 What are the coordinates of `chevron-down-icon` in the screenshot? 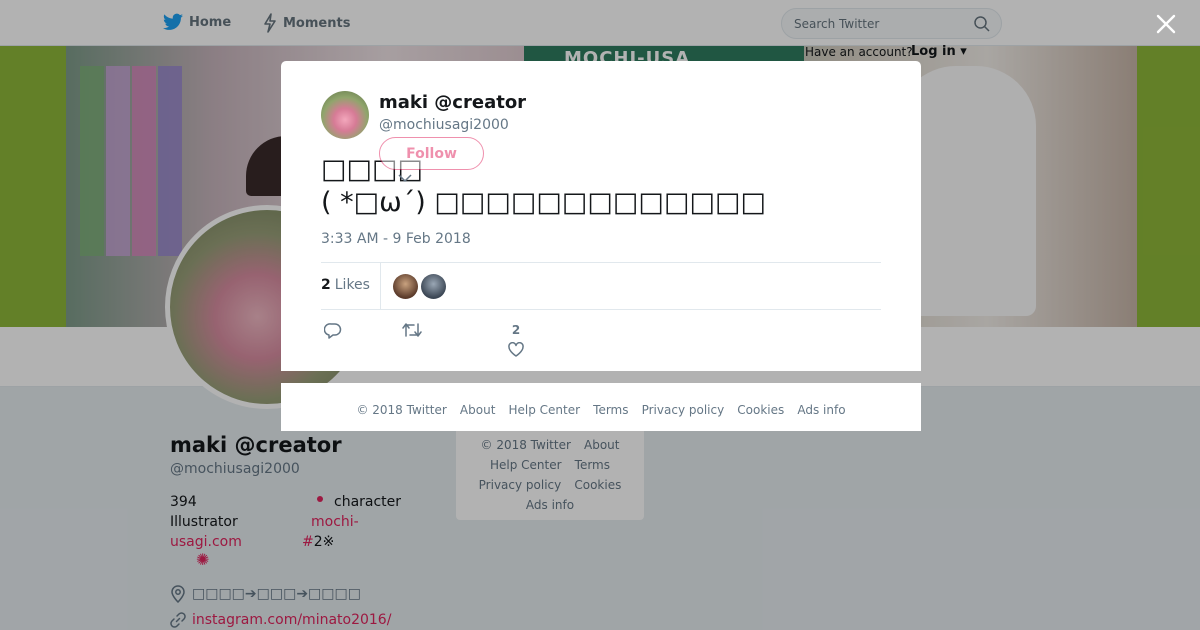 It's located at (405, 178).